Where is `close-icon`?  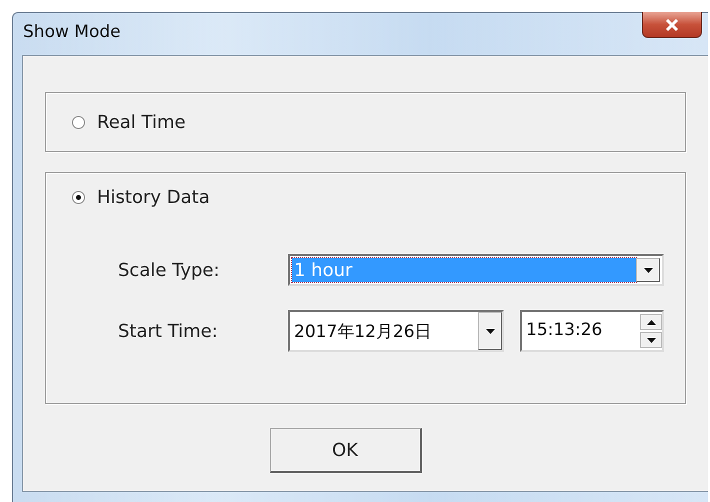 close-icon is located at coordinates (672, 24).